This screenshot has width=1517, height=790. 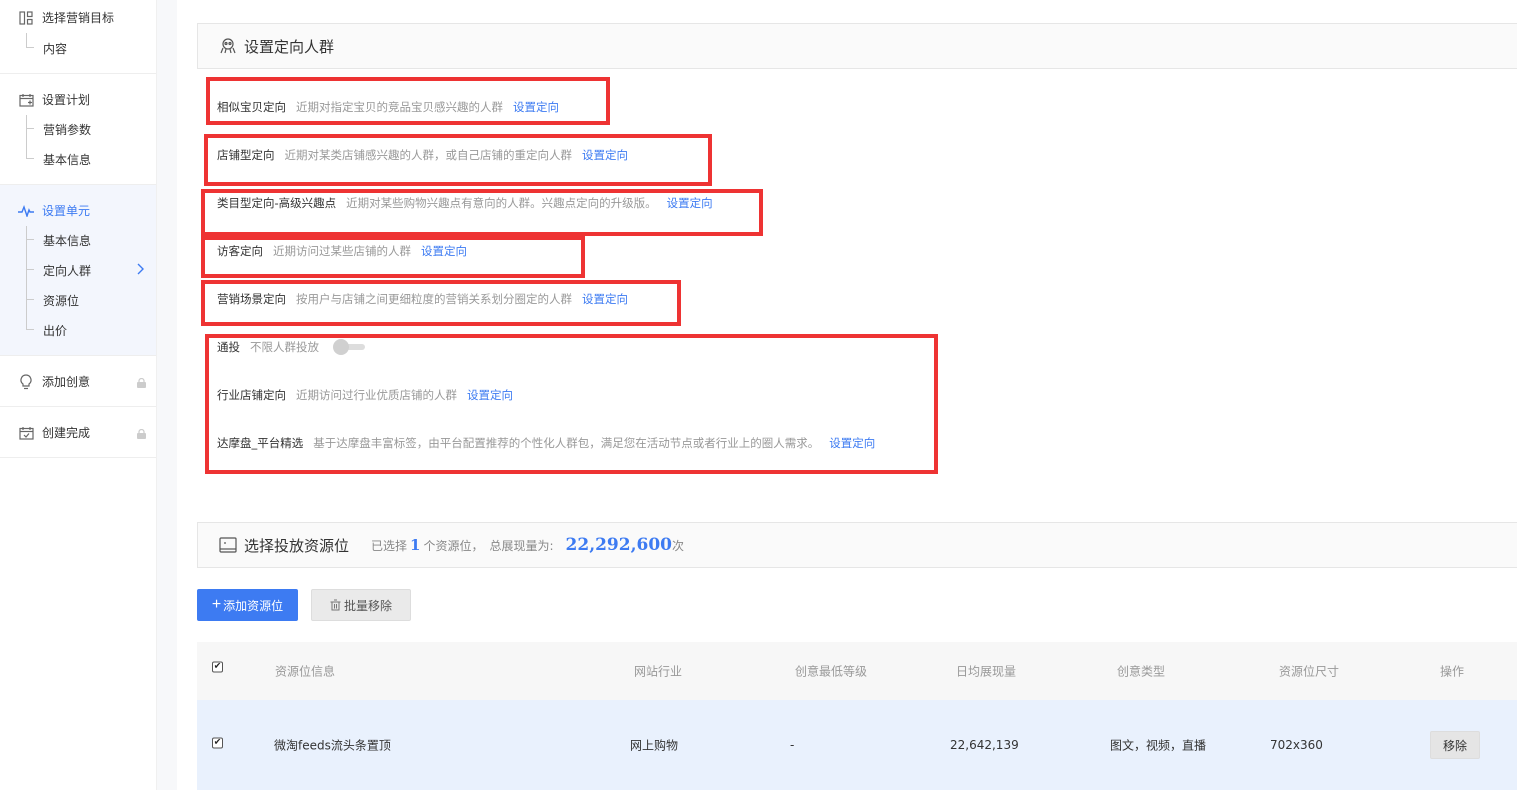 I want to click on sidebar-item-target-audience: 定向人群, so click(x=67, y=270).